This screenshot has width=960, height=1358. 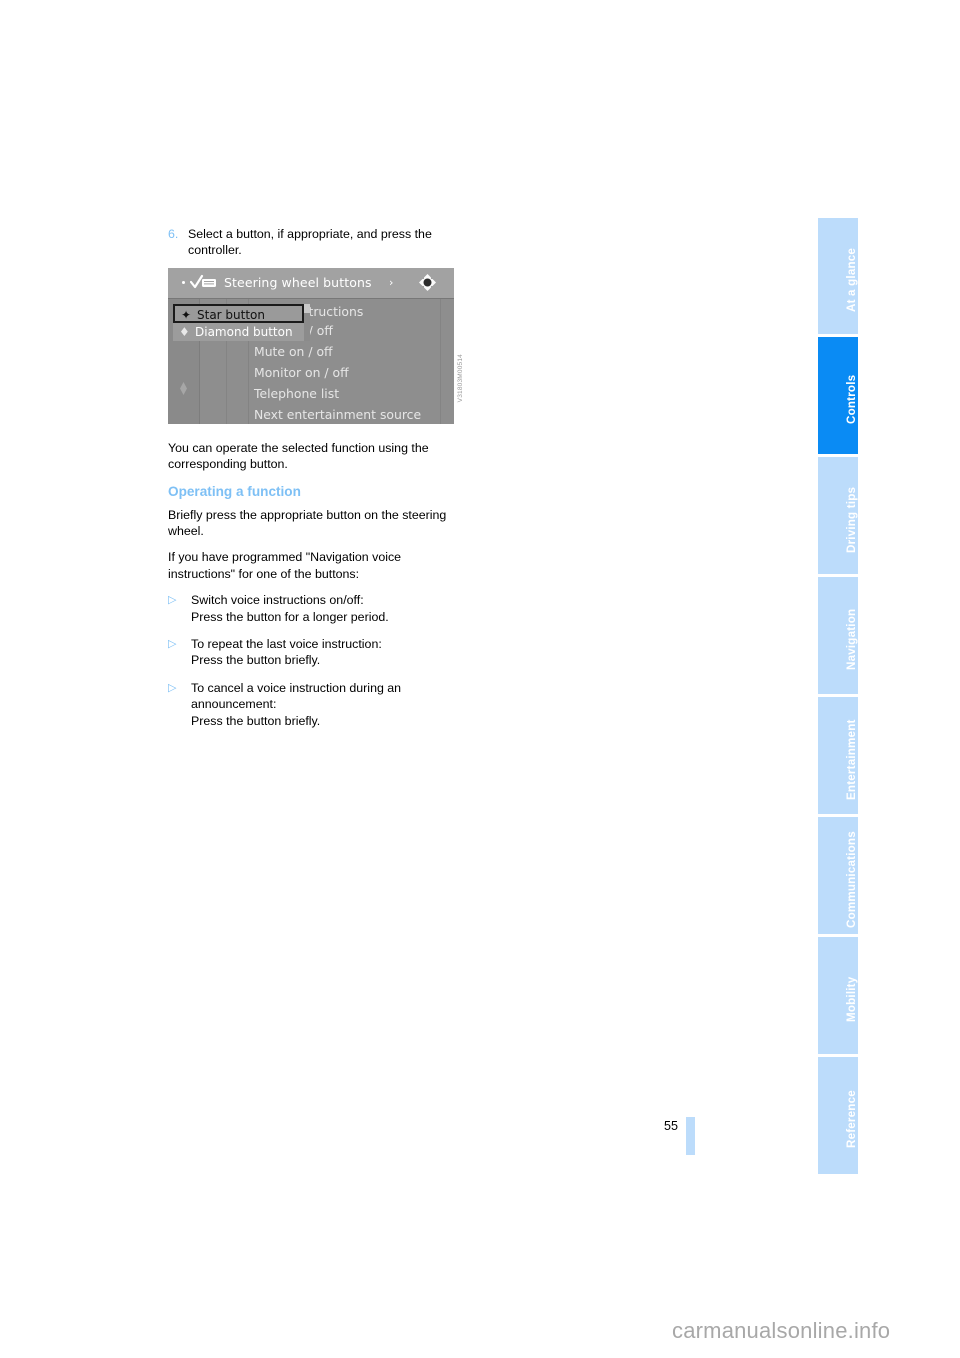 What do you see at coordinates (838, 755) in the screenshot?
I see `sidebar-tab-entertainment: Entertainment` at bounding box center [838, 755].